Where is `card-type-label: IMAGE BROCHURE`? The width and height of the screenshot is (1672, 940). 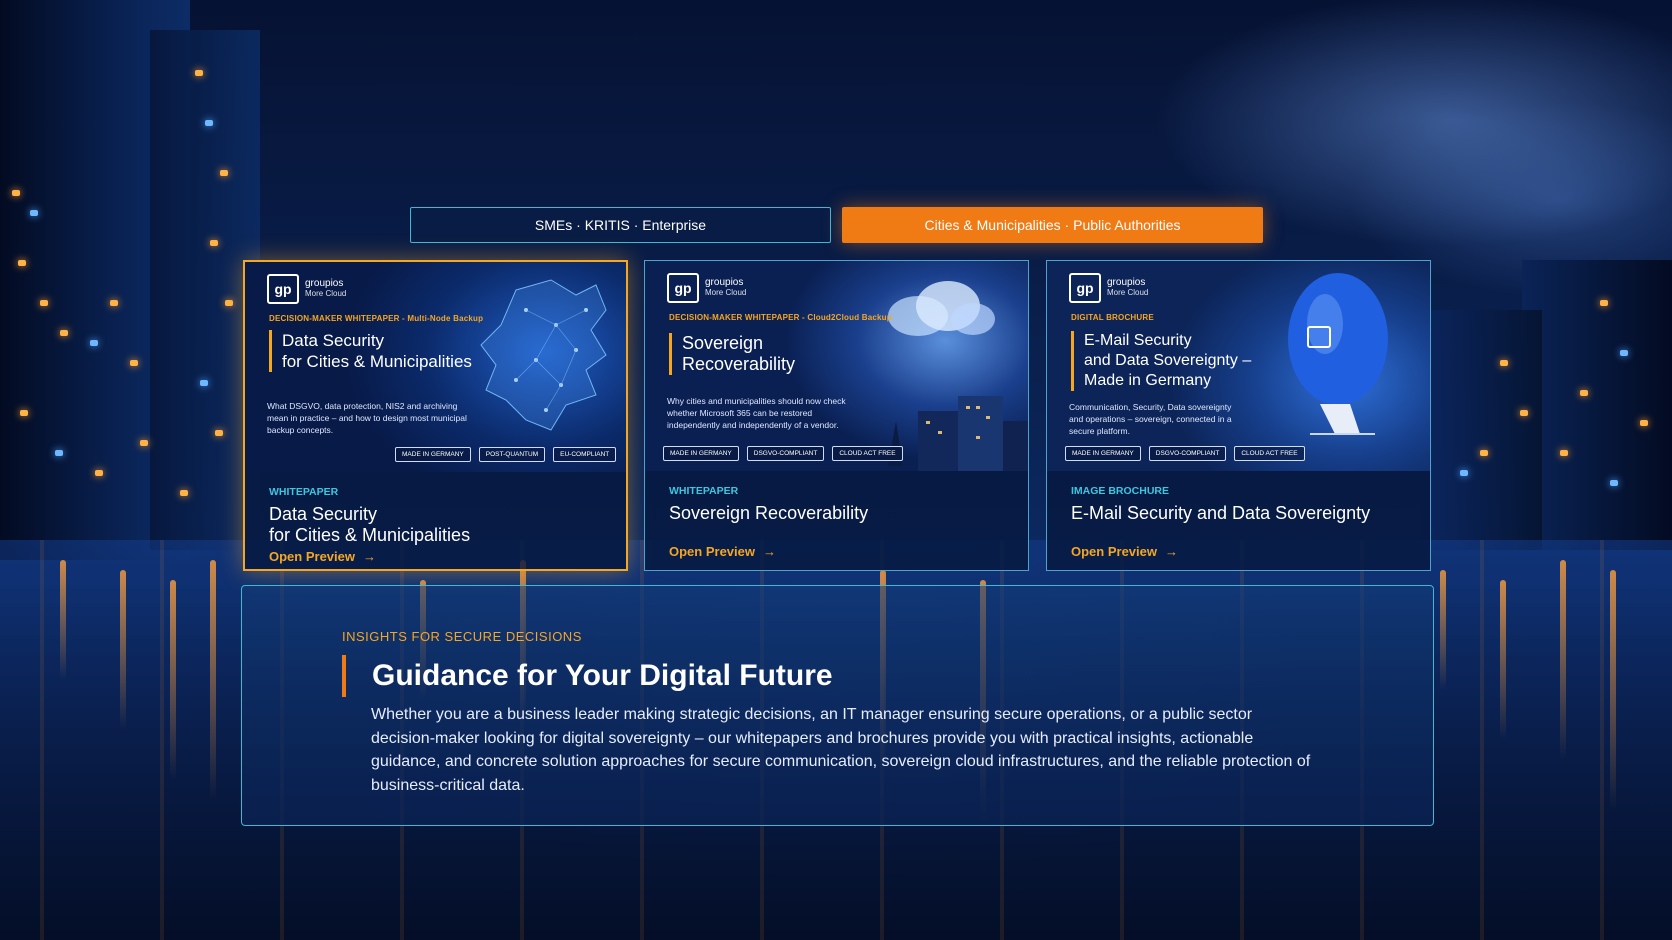 card-type-label: IMAGE BROCHURE is located at coordinates (1120, 491).